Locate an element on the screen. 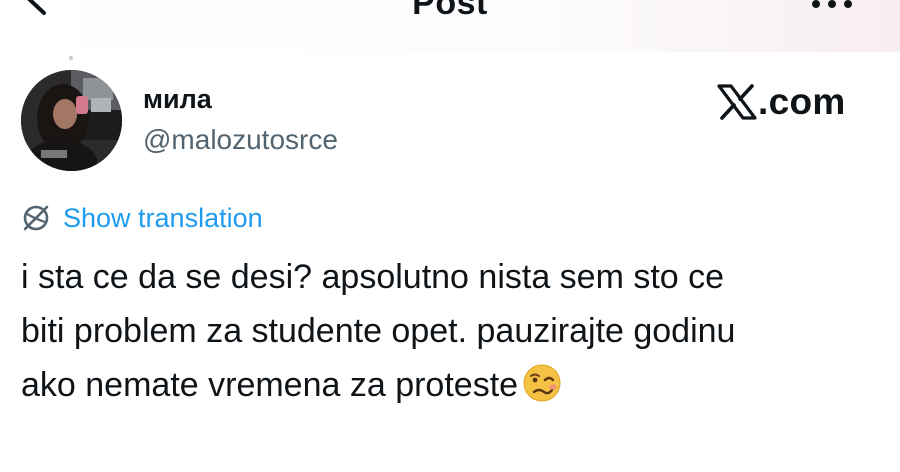 This screenshot has width=900, height=472. user-avatar-photo is located at coordinates (71, 120).